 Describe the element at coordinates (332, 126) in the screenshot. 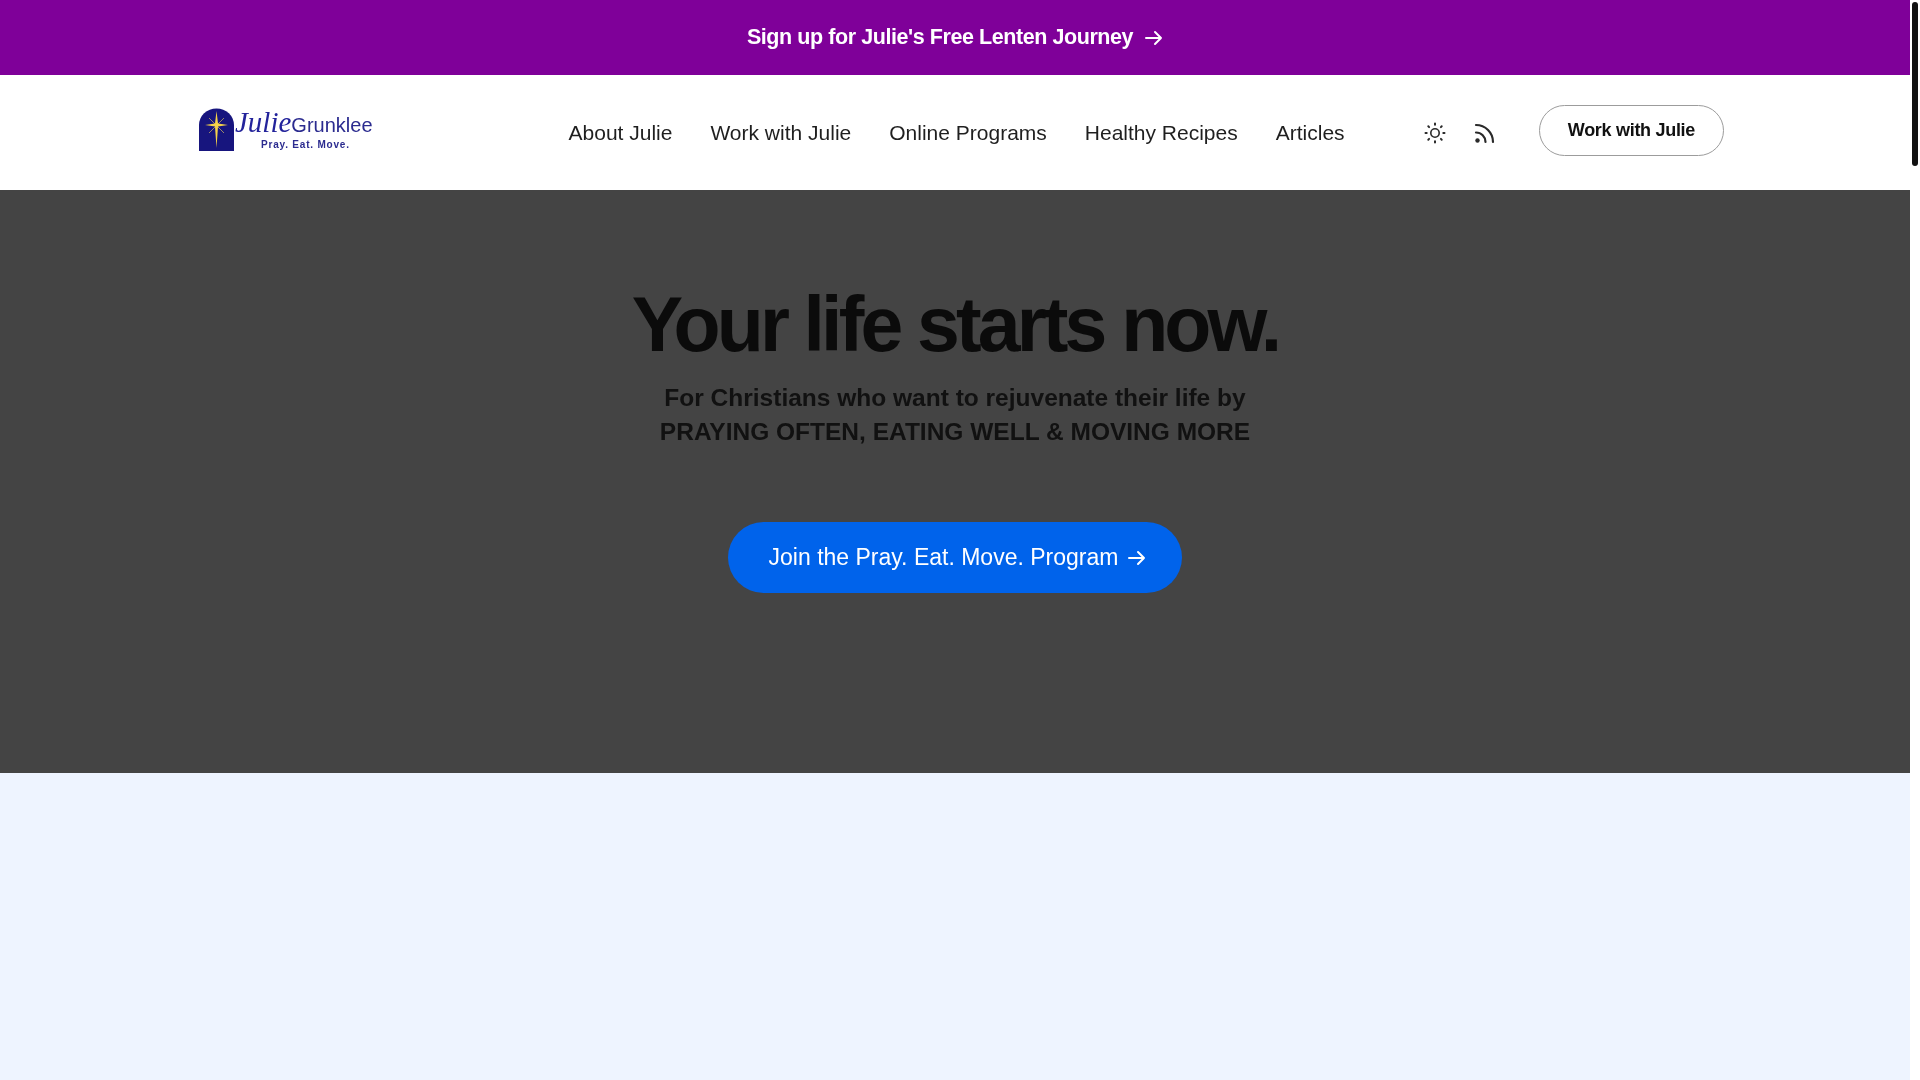

I see `logo-name: Grunklee` at that location.